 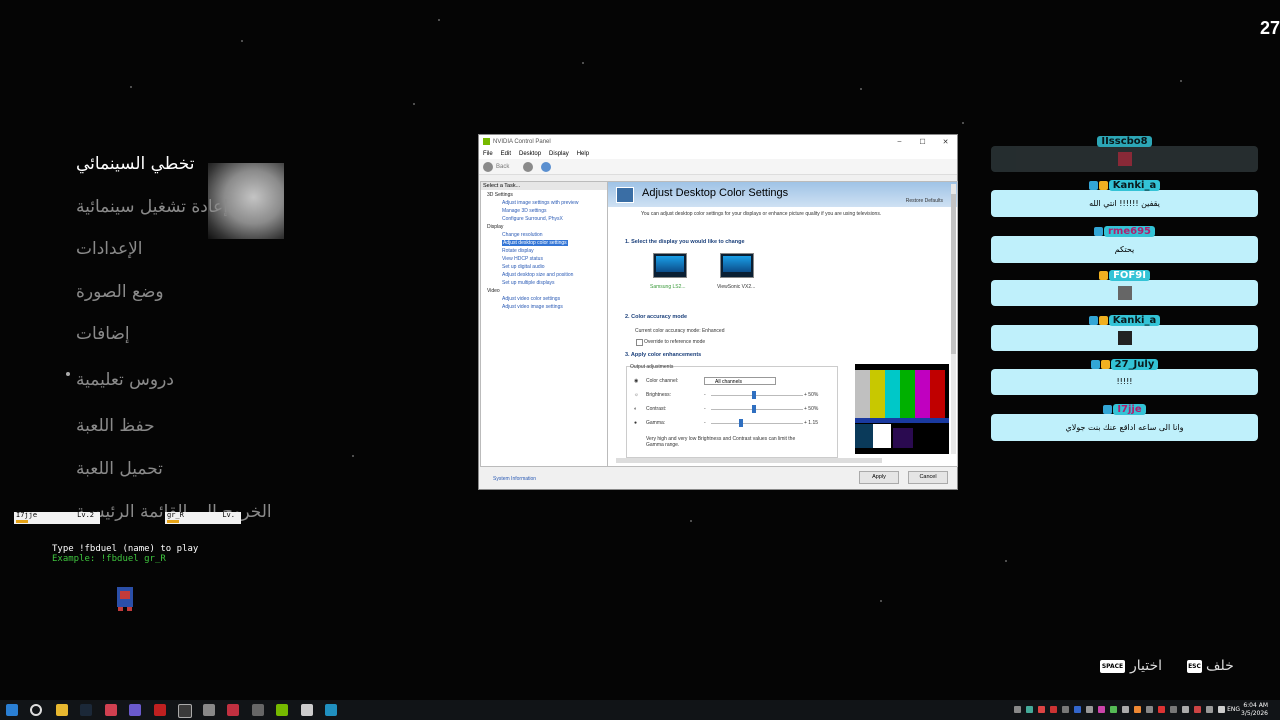 What do you see at coordinates (109, 249) in the screenshot?
I see `menu-item-settings: الإعدادات` at bounding box center [109, 249].